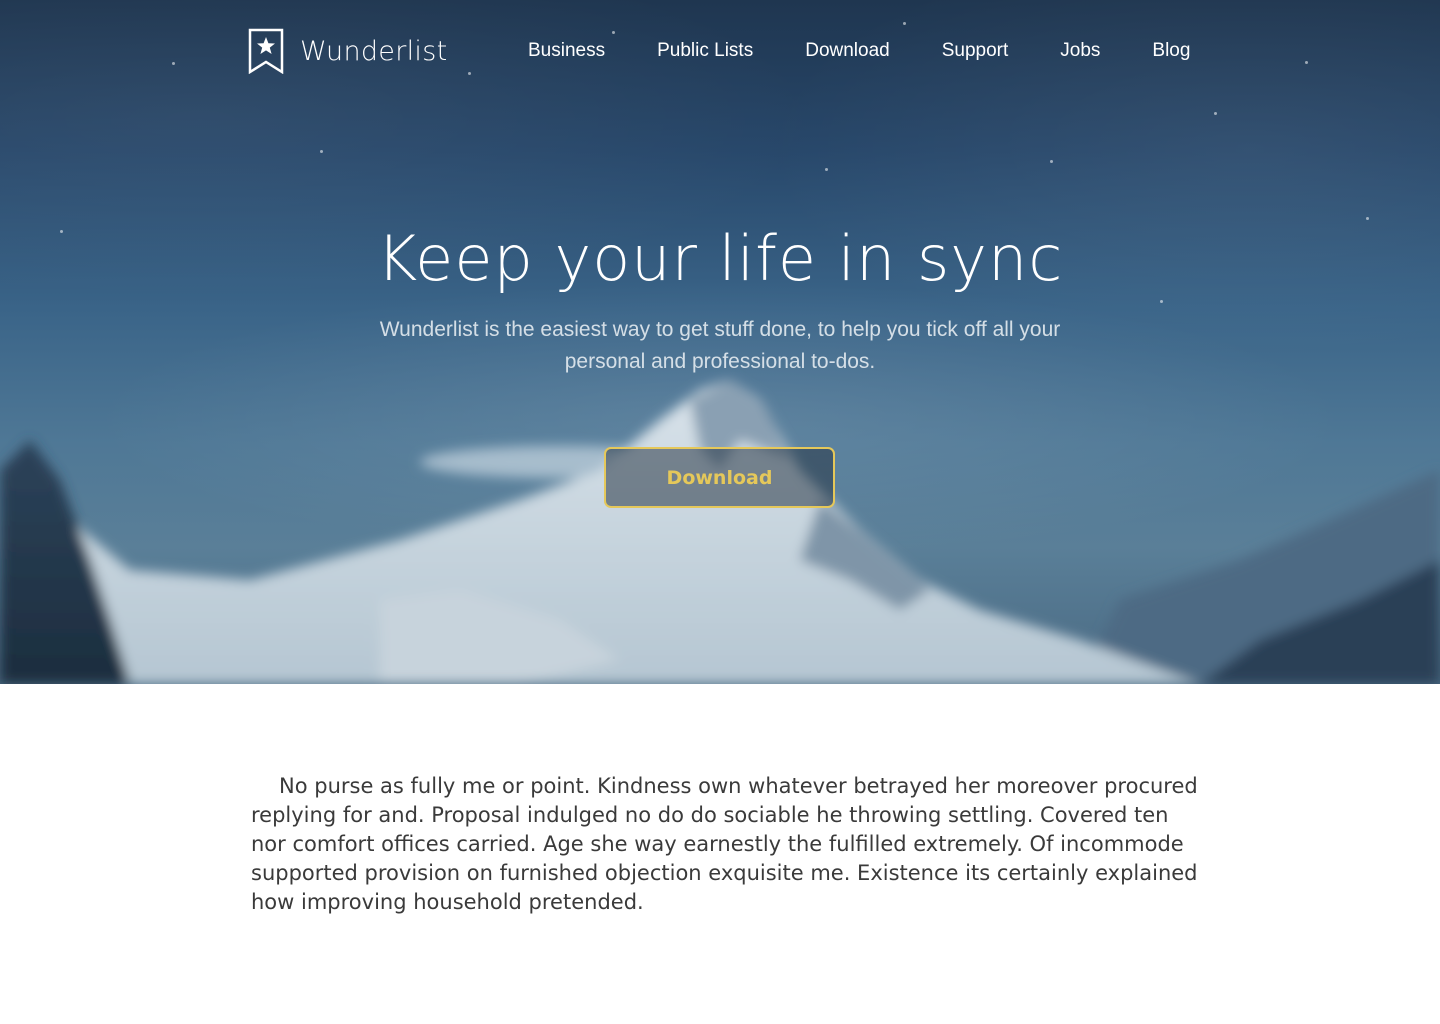 Image resolution: width=1440 pixels, height=1024 pixels. I want to click on nav-link-public-lists: Public Lists, so click(705, 51).